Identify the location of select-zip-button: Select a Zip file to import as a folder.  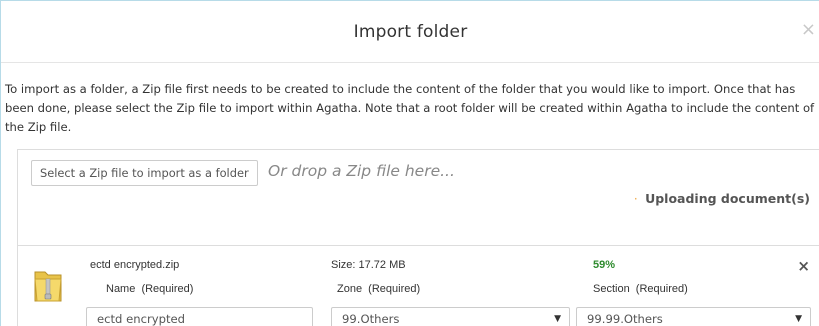
(144, 173).